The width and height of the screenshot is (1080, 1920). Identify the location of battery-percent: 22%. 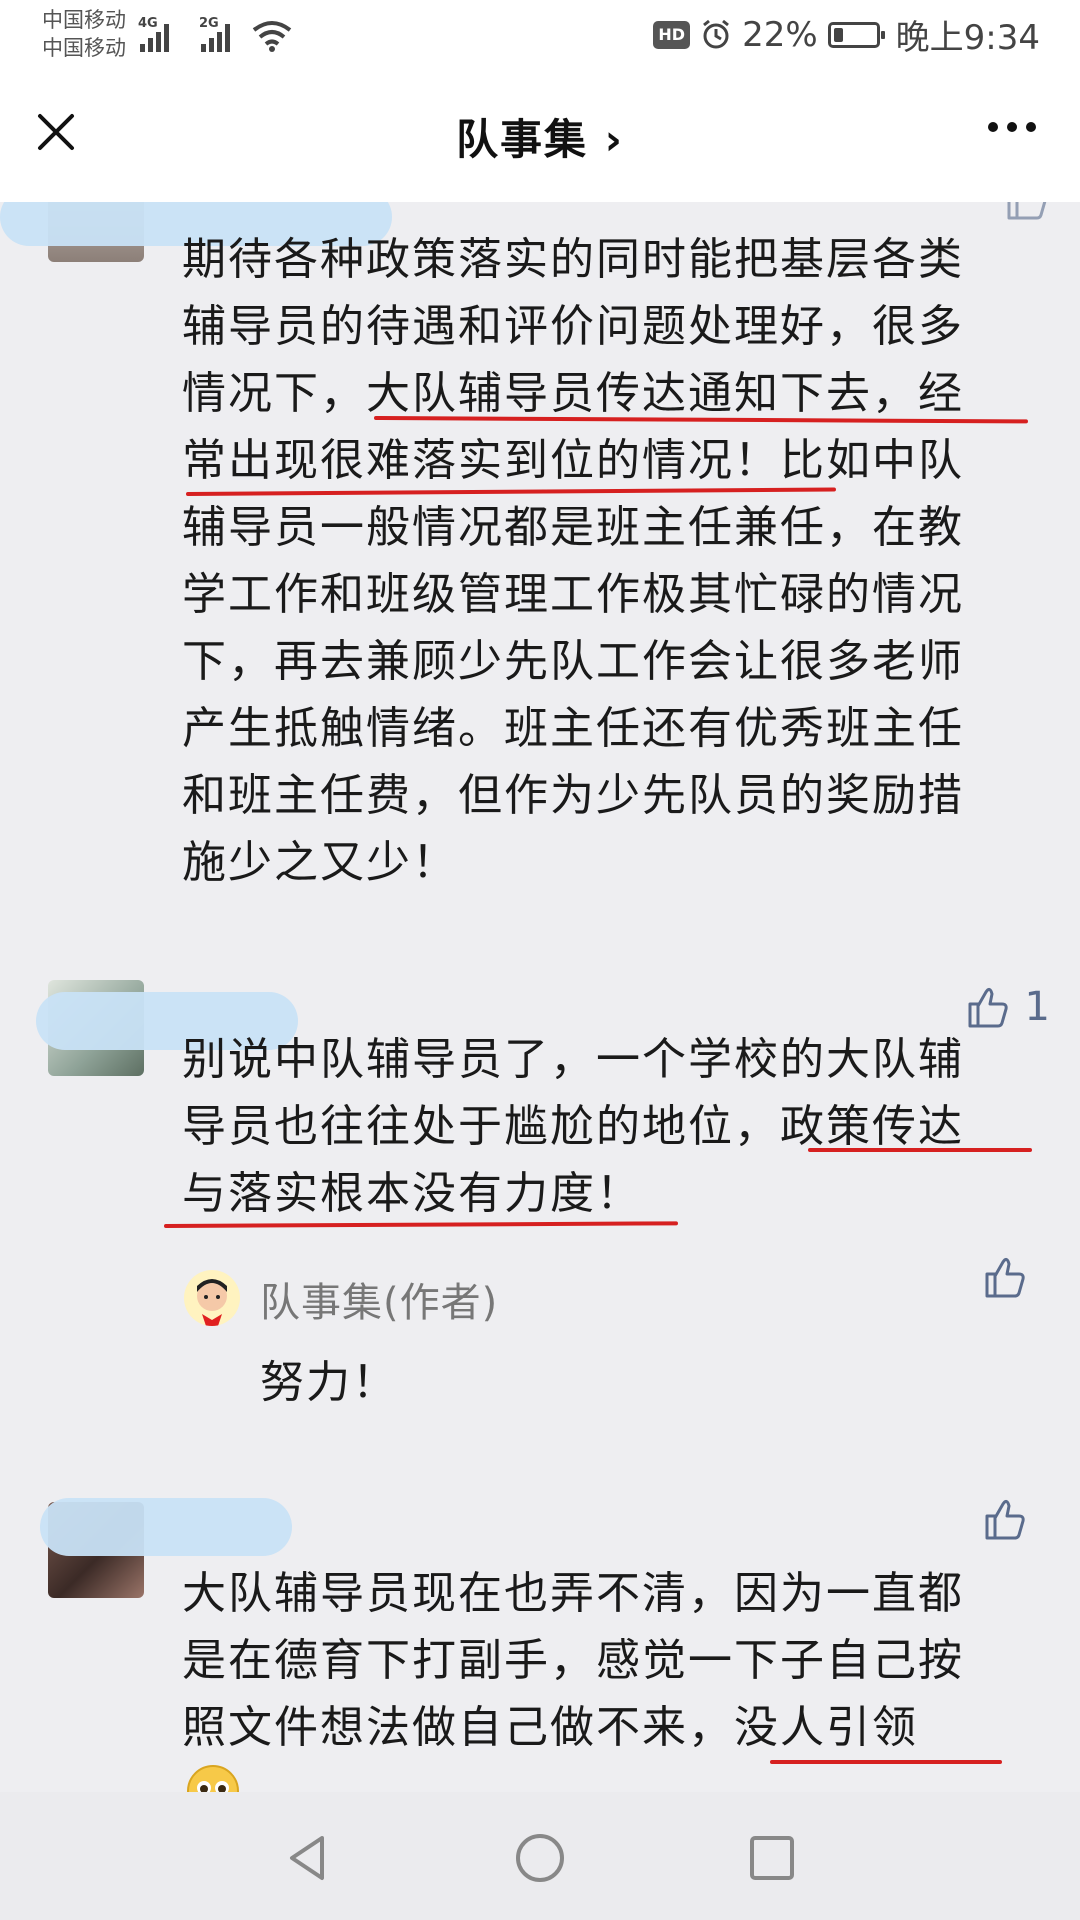
(780, 34).